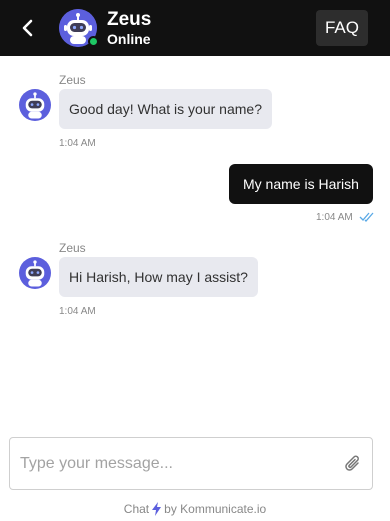 The image size is (390, 521). What do you see at coordinates (342, 28) in the screenshot?
I see `faq-button: FAQ` at bounding box center [342, 28].